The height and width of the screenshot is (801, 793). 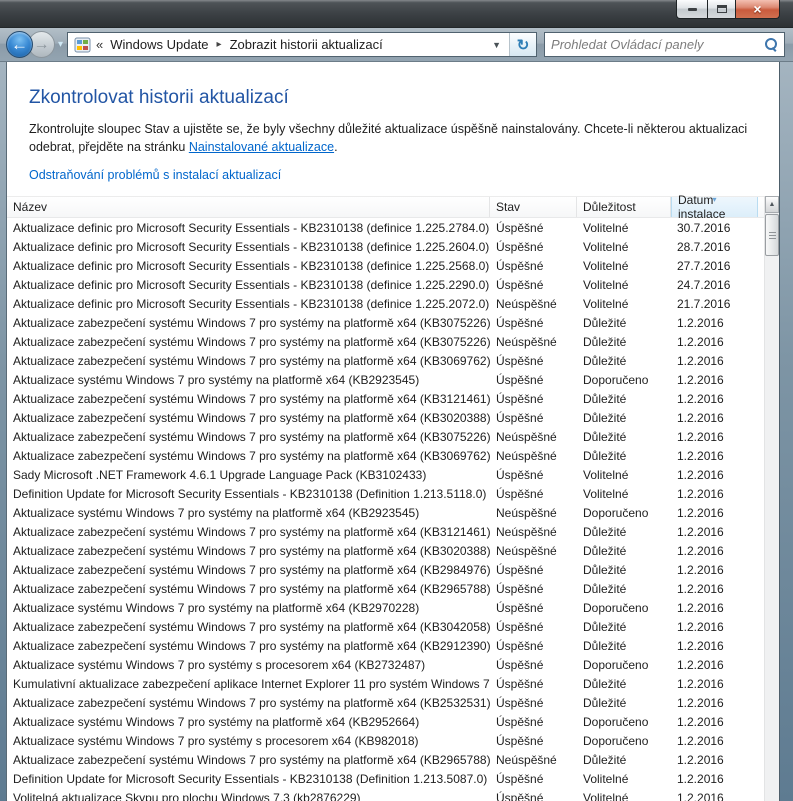 What do you see at coordinates (533, 207) in the screenshot?
I see `column-header-status: Stav` at bounding box center [533, 207].